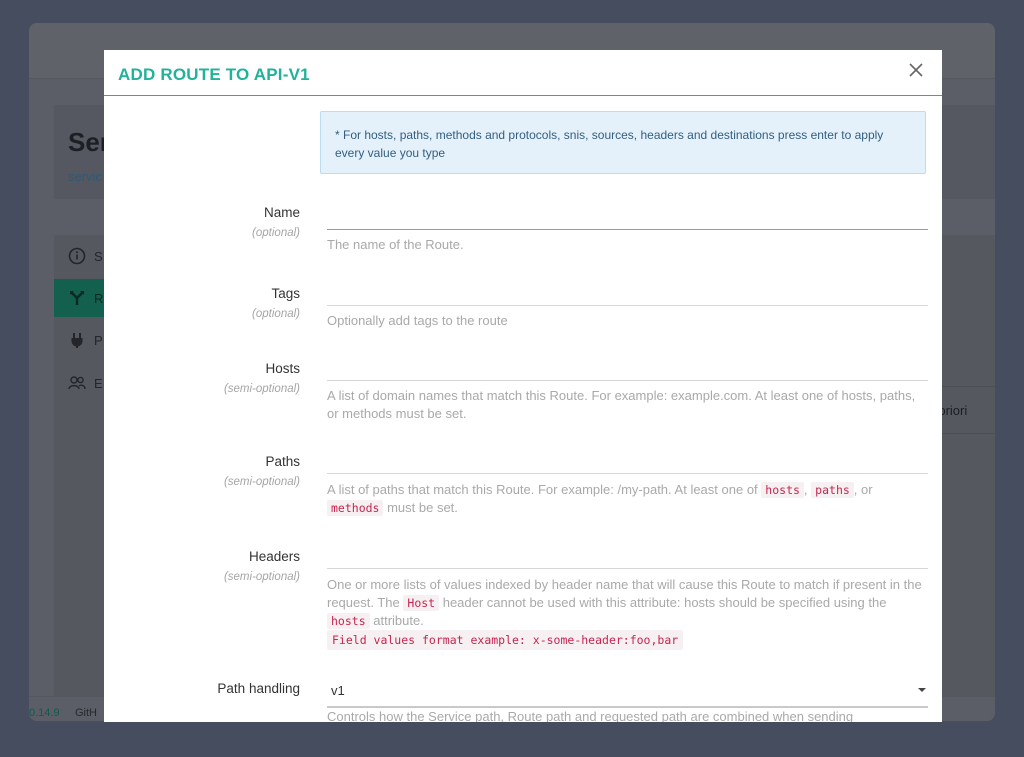 This screenshot has width=1024, height=757. Describe the element at coordinates (276, 314) in the screenshot. I see `tags-optional-note: (optional)` at that location.